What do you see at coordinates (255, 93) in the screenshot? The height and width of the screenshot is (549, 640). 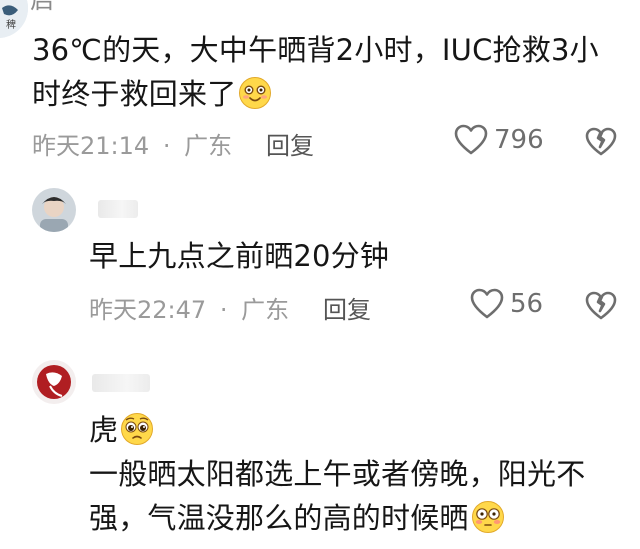 I see `smiling-face-emoji` at bounding box center [255, 93].